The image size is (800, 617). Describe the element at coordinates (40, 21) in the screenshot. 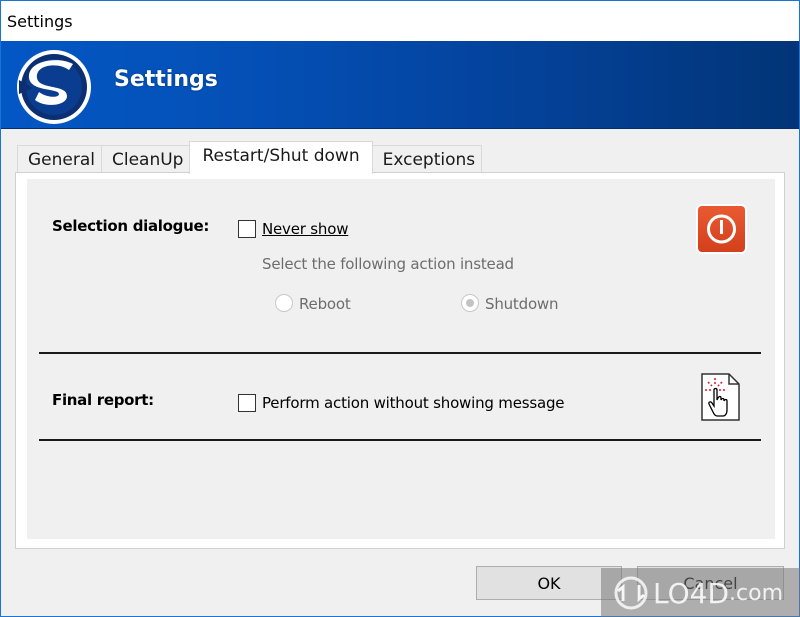

I see `window-title: Settings` at that location.